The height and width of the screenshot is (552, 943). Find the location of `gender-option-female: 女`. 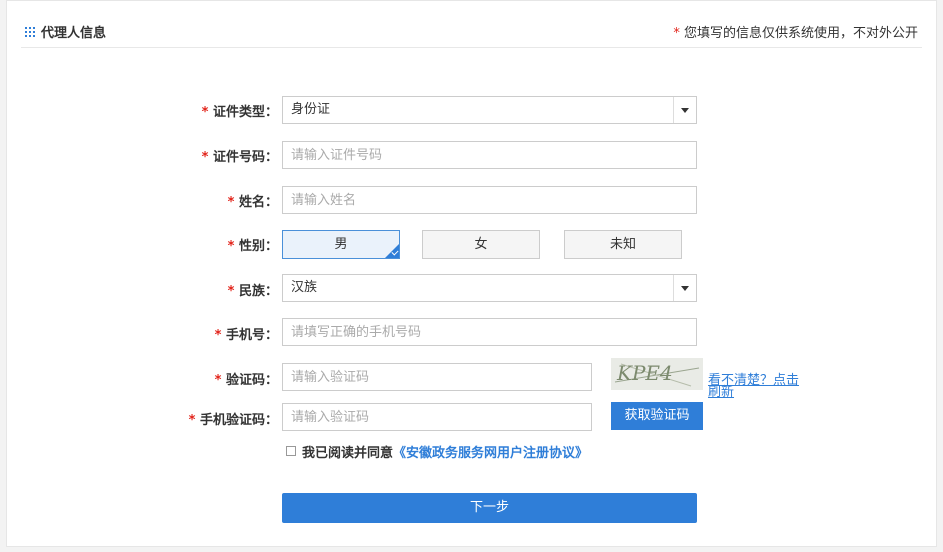

gender-option-female: 女 is located at coordinates (481, 244).